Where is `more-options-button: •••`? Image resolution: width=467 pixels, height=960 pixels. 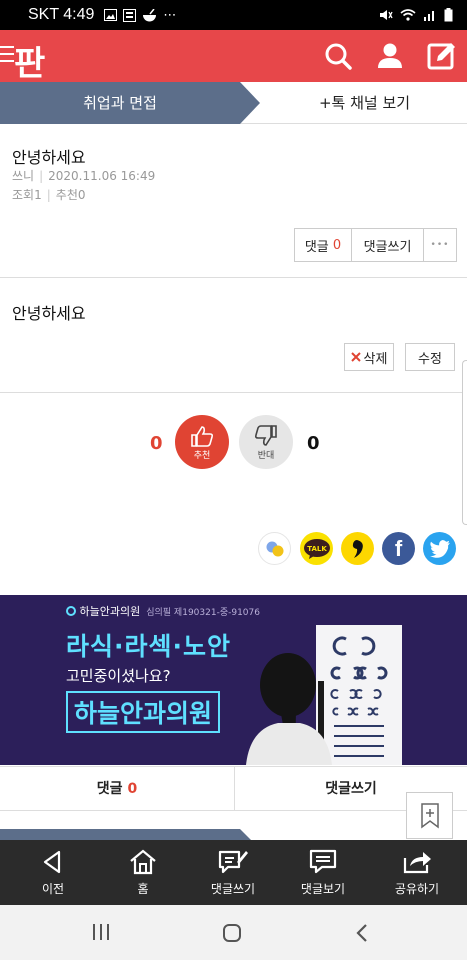
more-options-button: ••• is located at coordinates (440, 245).